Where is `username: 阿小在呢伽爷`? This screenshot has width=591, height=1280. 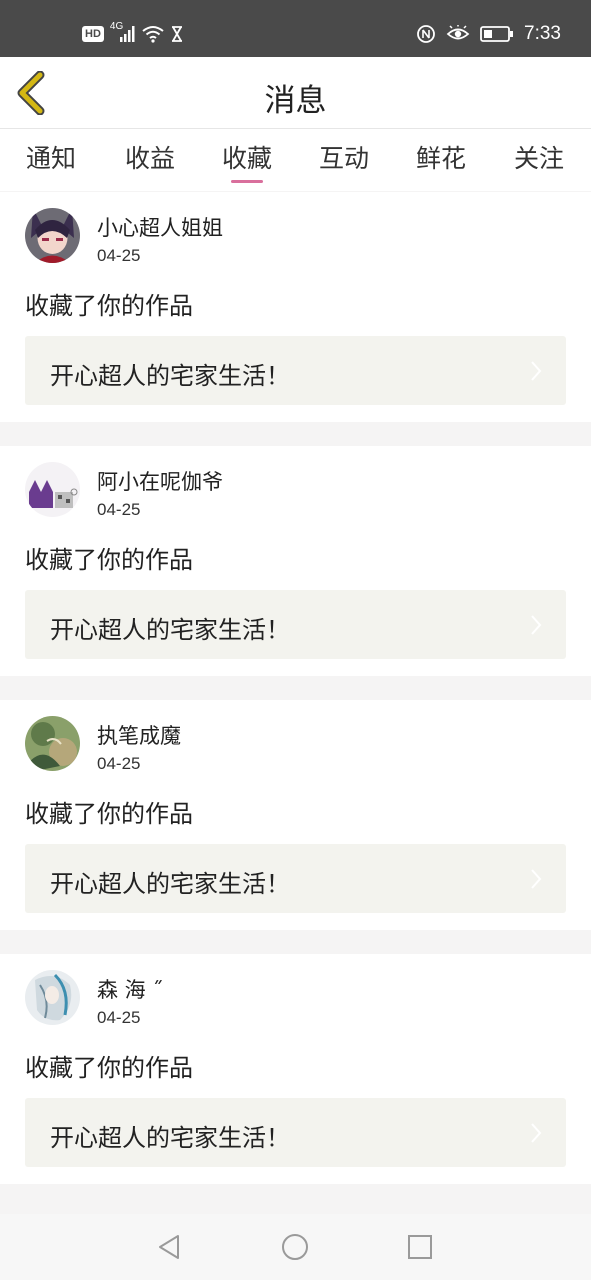
username: 阿小在呢伽爷 is located at coordinates (160, 481).